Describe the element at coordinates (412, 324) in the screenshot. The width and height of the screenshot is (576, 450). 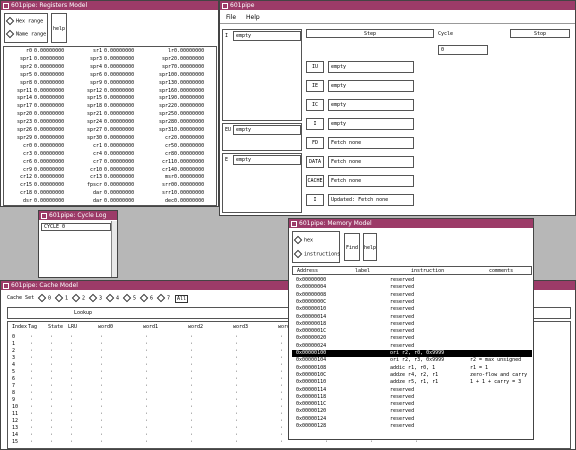
I see `memory-row: 0x00000018 reserved` at that location.